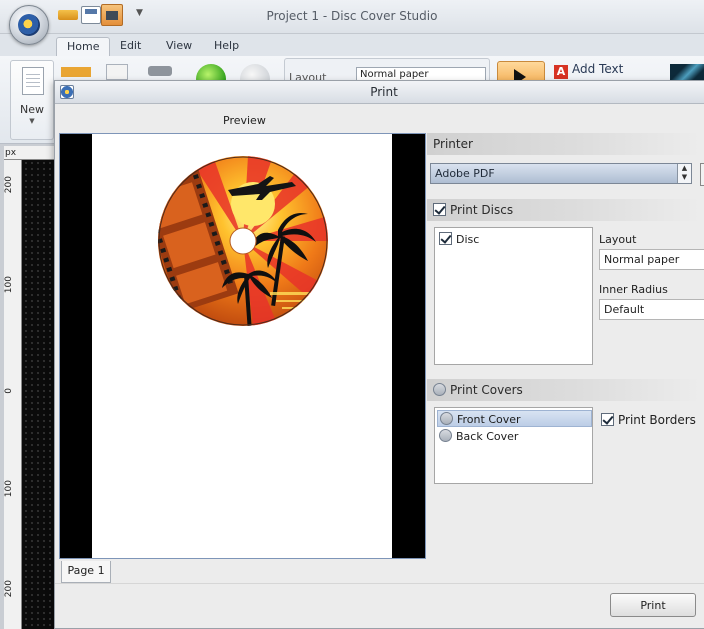  Describe the element at coordinates (445, 238) in the screenshot. I see `disc-checkbox` at that location.